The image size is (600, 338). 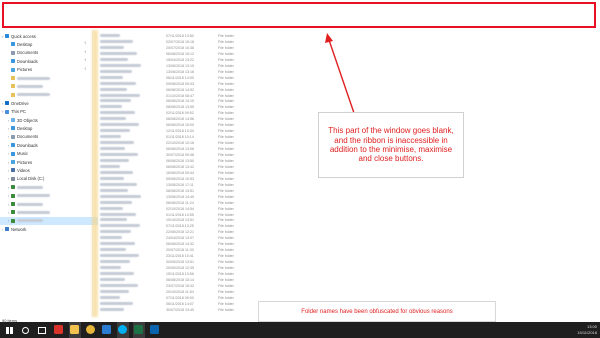 I want to click on taskbar: 13:00 15/11/2018, so click(x=300, y=330).